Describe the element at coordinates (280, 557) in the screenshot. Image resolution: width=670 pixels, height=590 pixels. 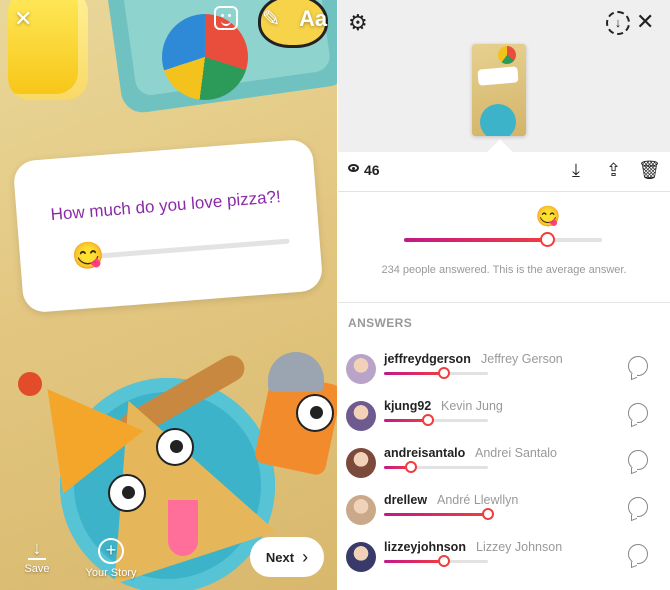
I see `next-label: Next` at that location.